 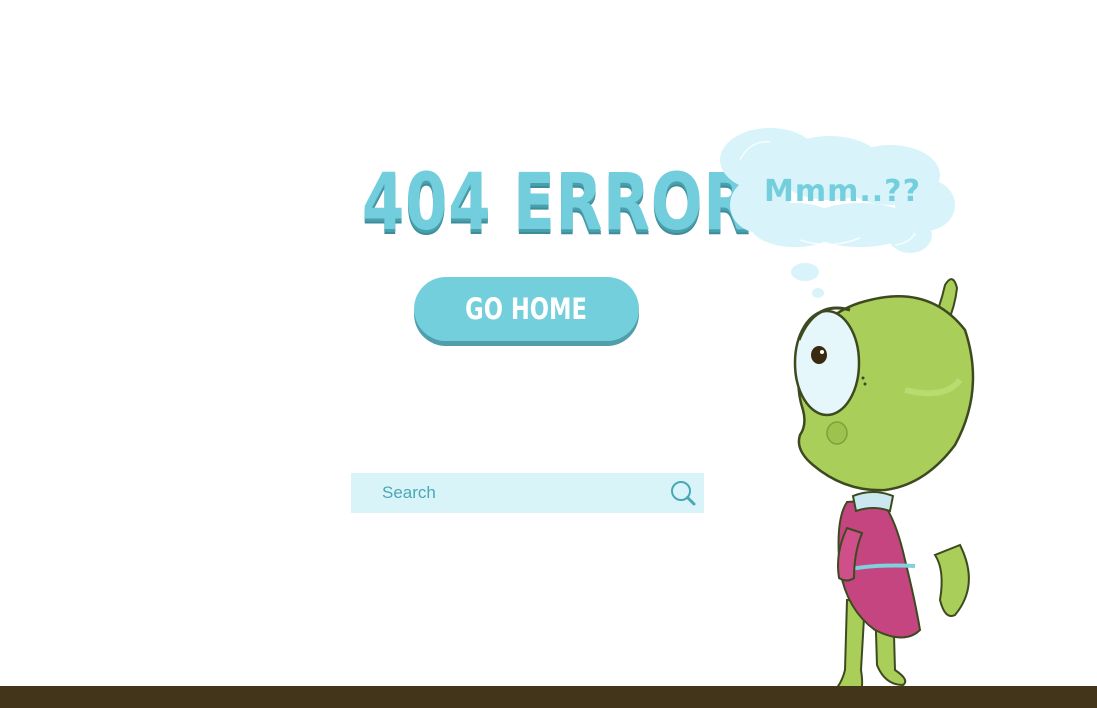 What do you see at coordinates (557, 203) in the screenshot?
I see `error-title: 404 ERROR` at bounding box center [557, 203].